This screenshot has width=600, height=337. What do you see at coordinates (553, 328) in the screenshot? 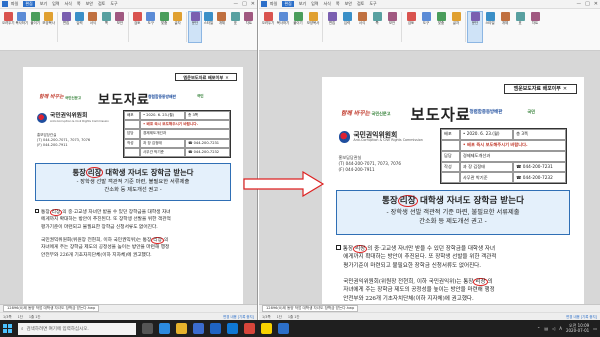
I see `volume-icon: ◁` at bounding box center [553, 328].